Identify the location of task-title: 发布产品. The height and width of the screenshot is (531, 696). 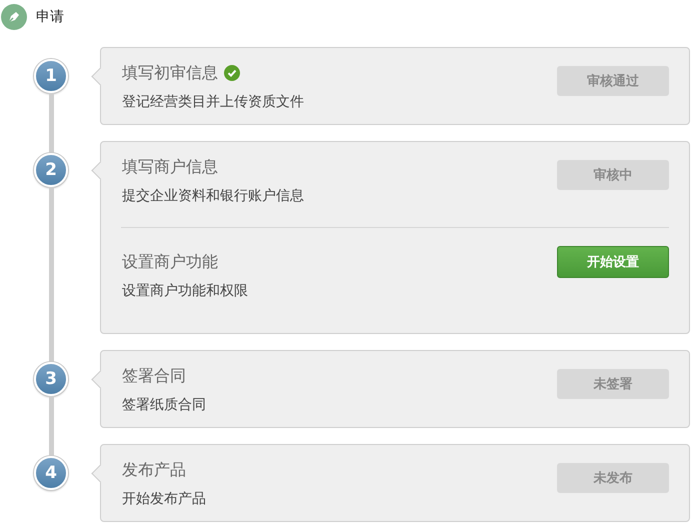
(154, 470).